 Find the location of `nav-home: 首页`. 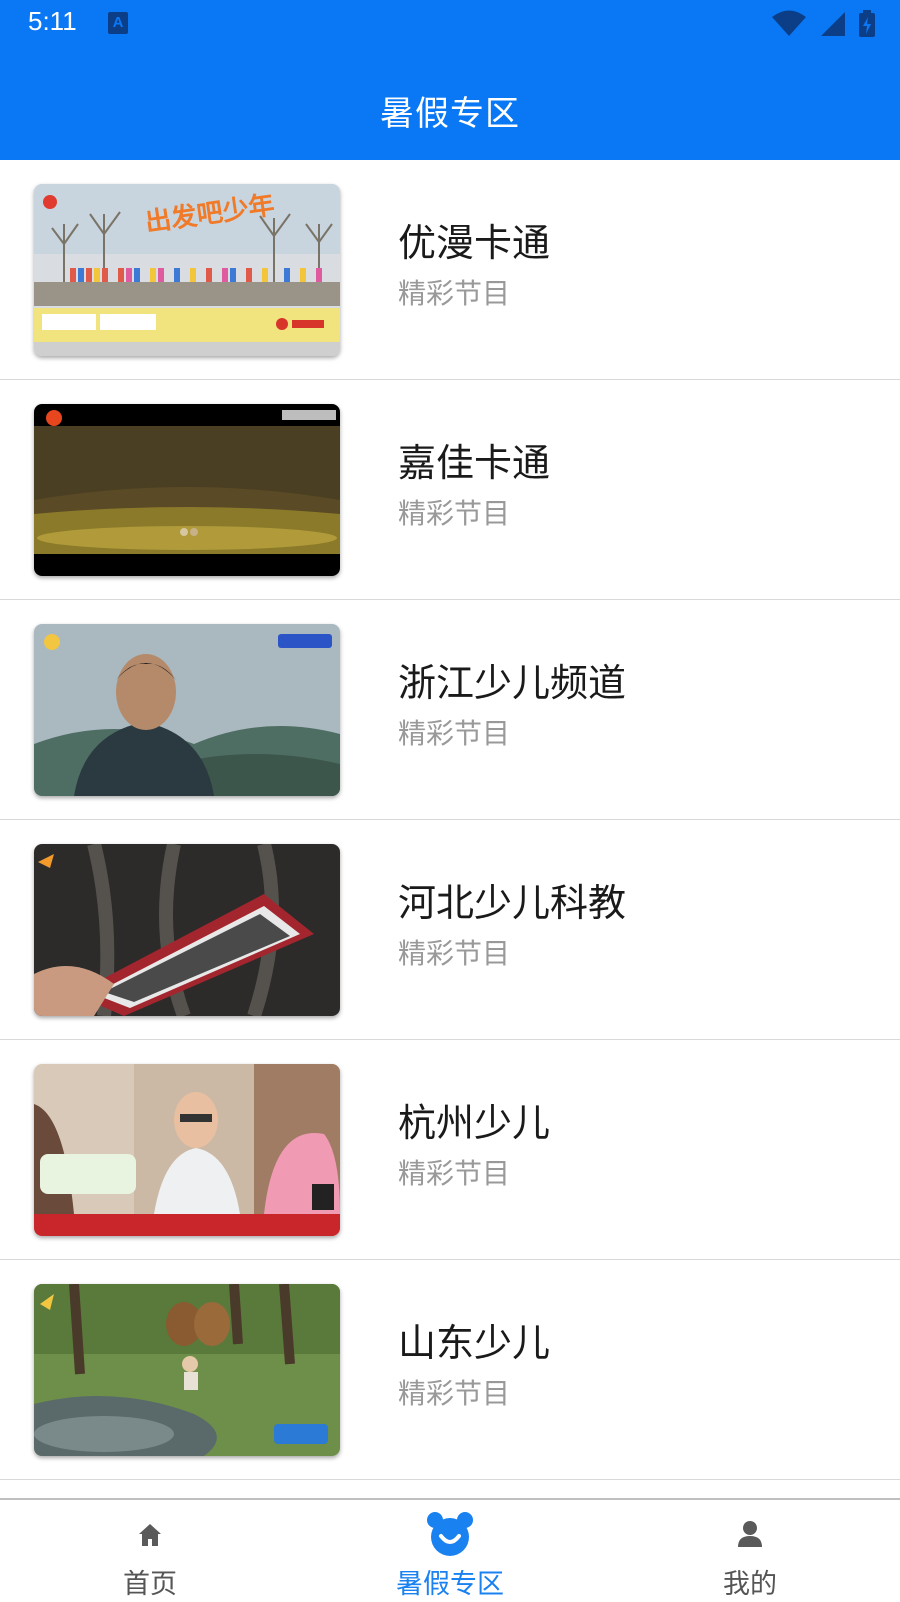

nav-home: 首页 is located at coordinates (150, 1551).